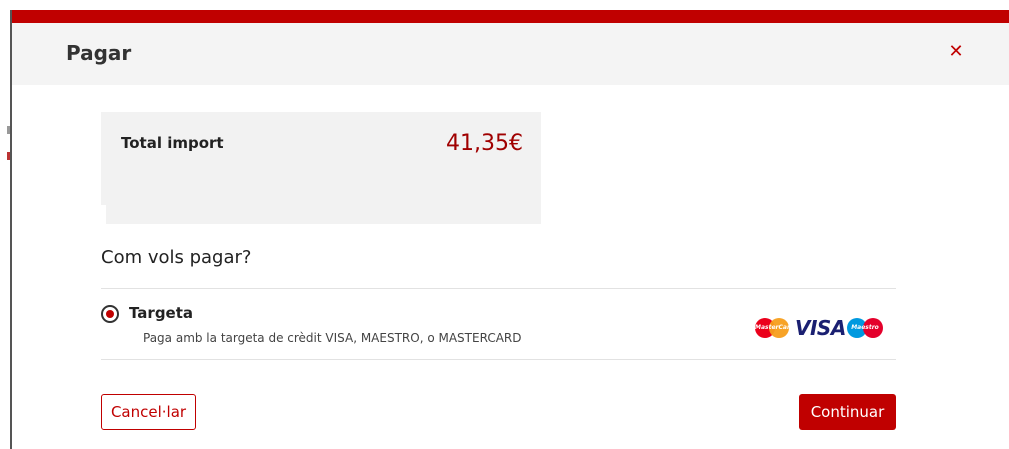  I want to click on total-amount: 41,35€, so click(484, 143).